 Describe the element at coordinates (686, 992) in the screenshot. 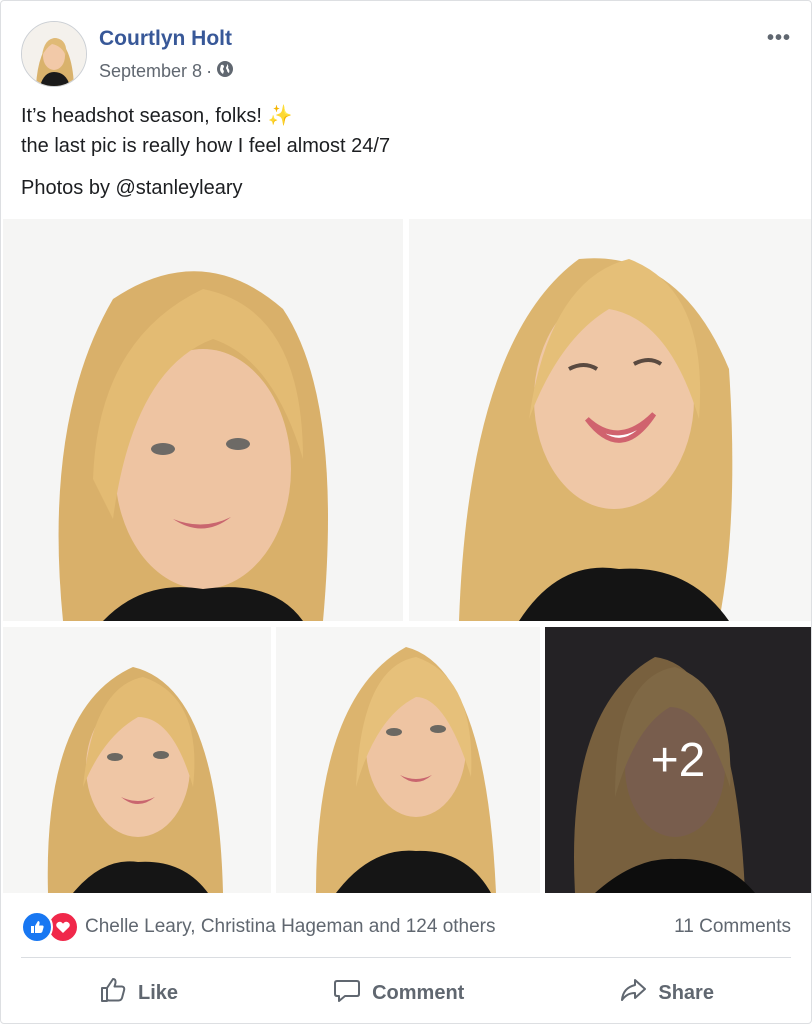

I see `share-button-label: Share` at that location.